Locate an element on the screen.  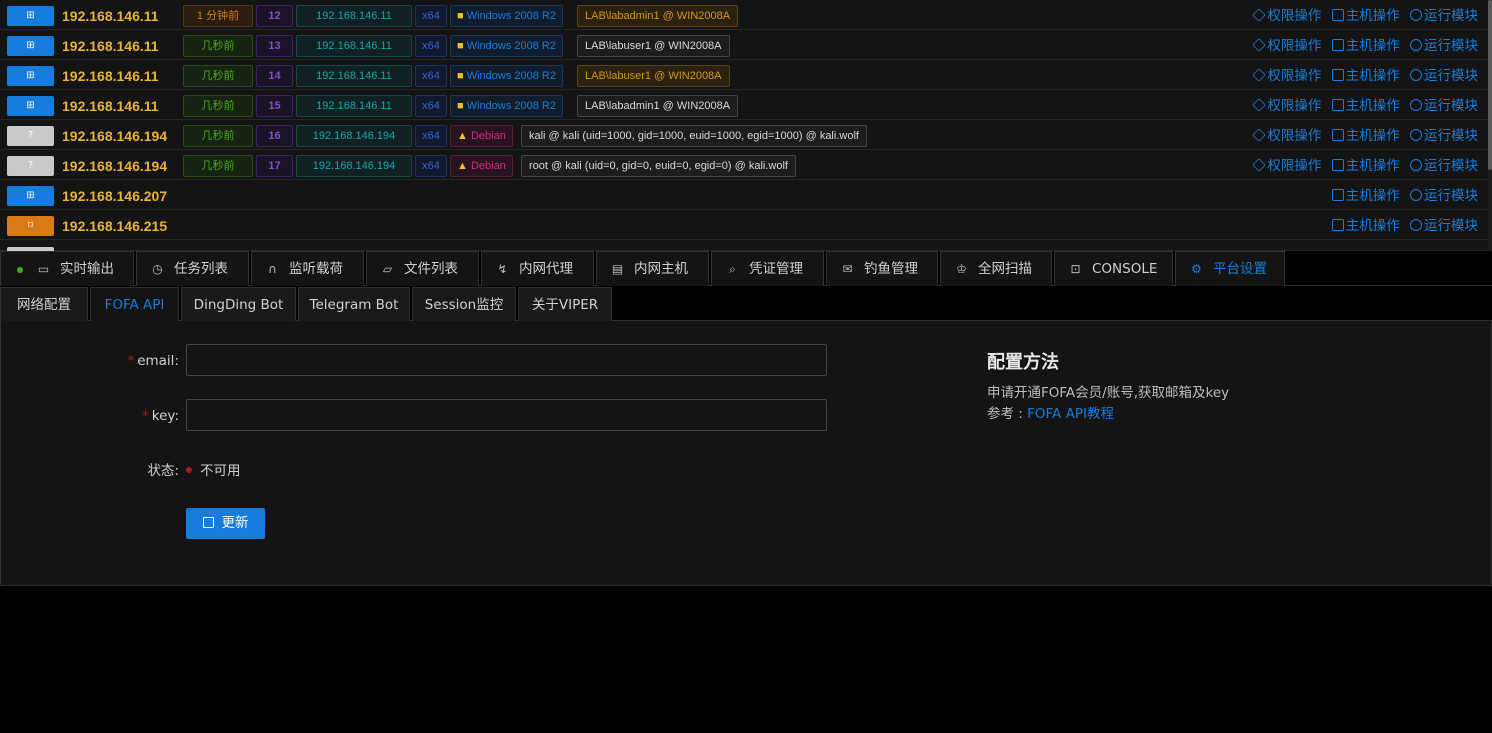
user-tag: LAB\labuser1 @ WIN2008A is located at coordinates (653, 76).